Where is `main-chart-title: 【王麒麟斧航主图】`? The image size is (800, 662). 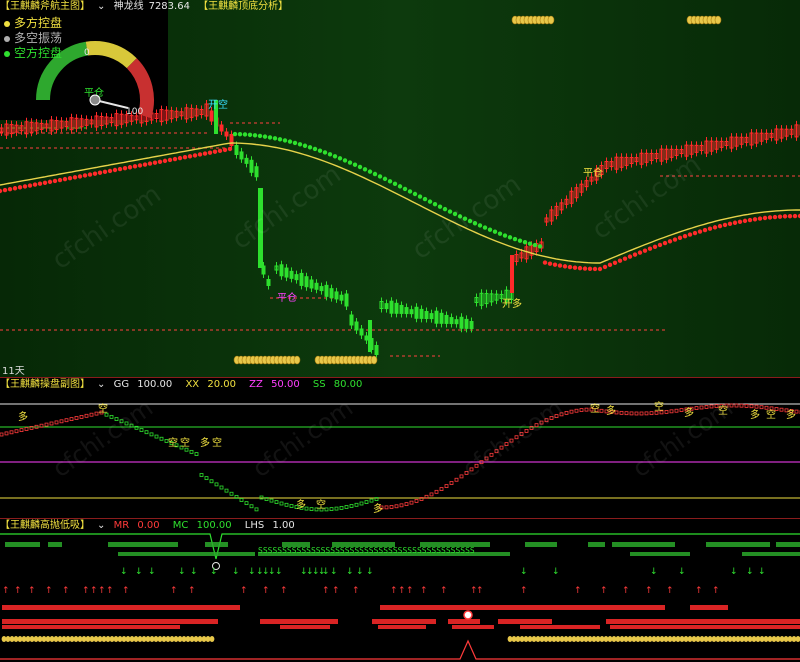 main-chart-title: 【王麒麟斧航主图】 is located at coordinates (45, 6).